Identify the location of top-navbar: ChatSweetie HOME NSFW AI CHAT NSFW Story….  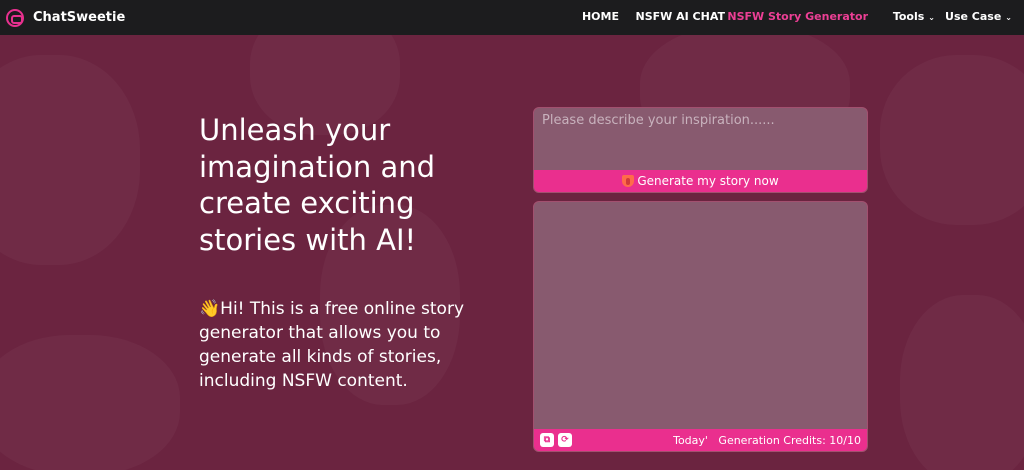
(512, 17).